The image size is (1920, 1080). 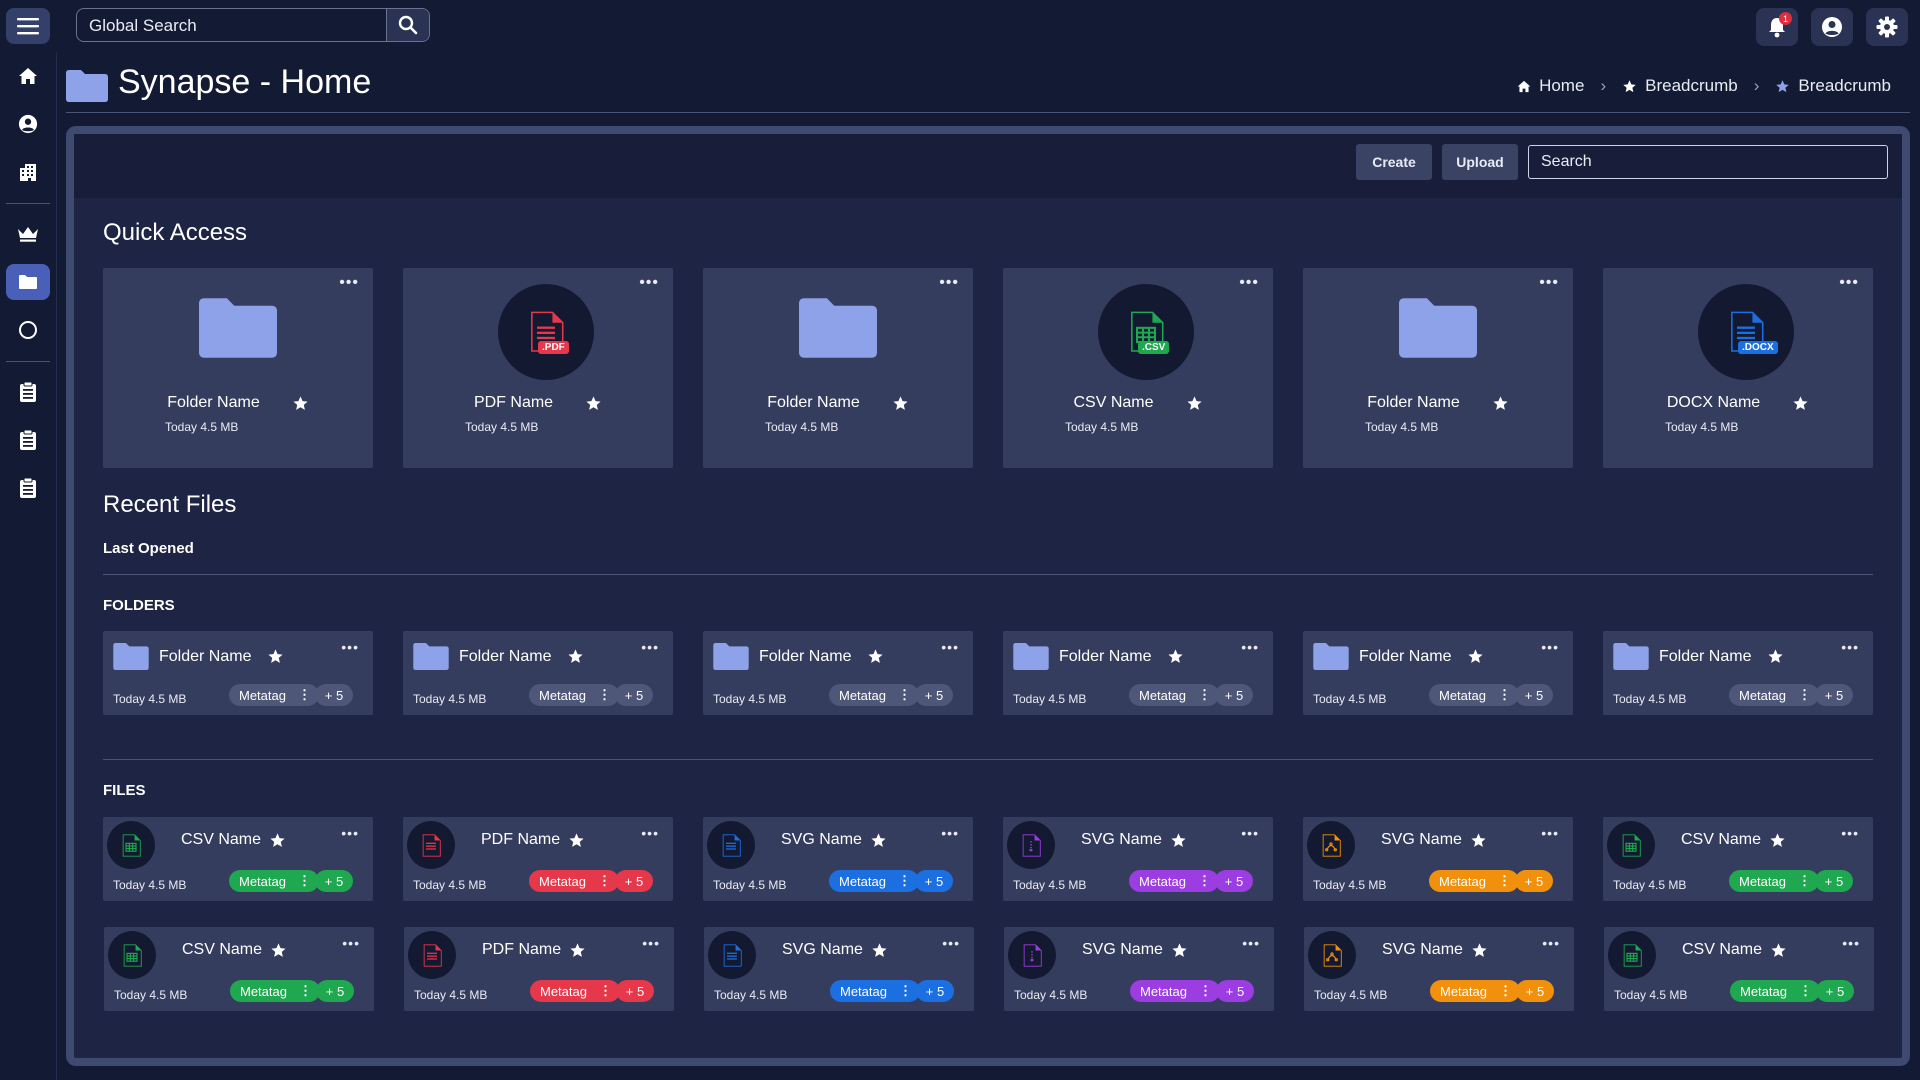 What do you see at coordinates (28, 282) in the screenshot?
I see `sidebar-item-files` at bounding box center [28, 282].